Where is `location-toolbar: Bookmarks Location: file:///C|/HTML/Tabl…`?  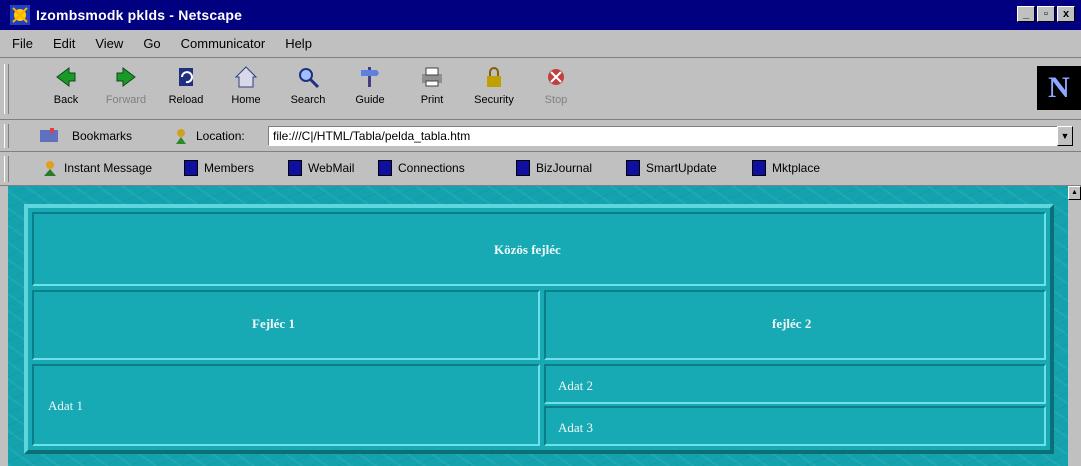
location-toolbar: Bookmarks Location: file:///C|/HTML/Tabl… is located at coordinates (540, 136).